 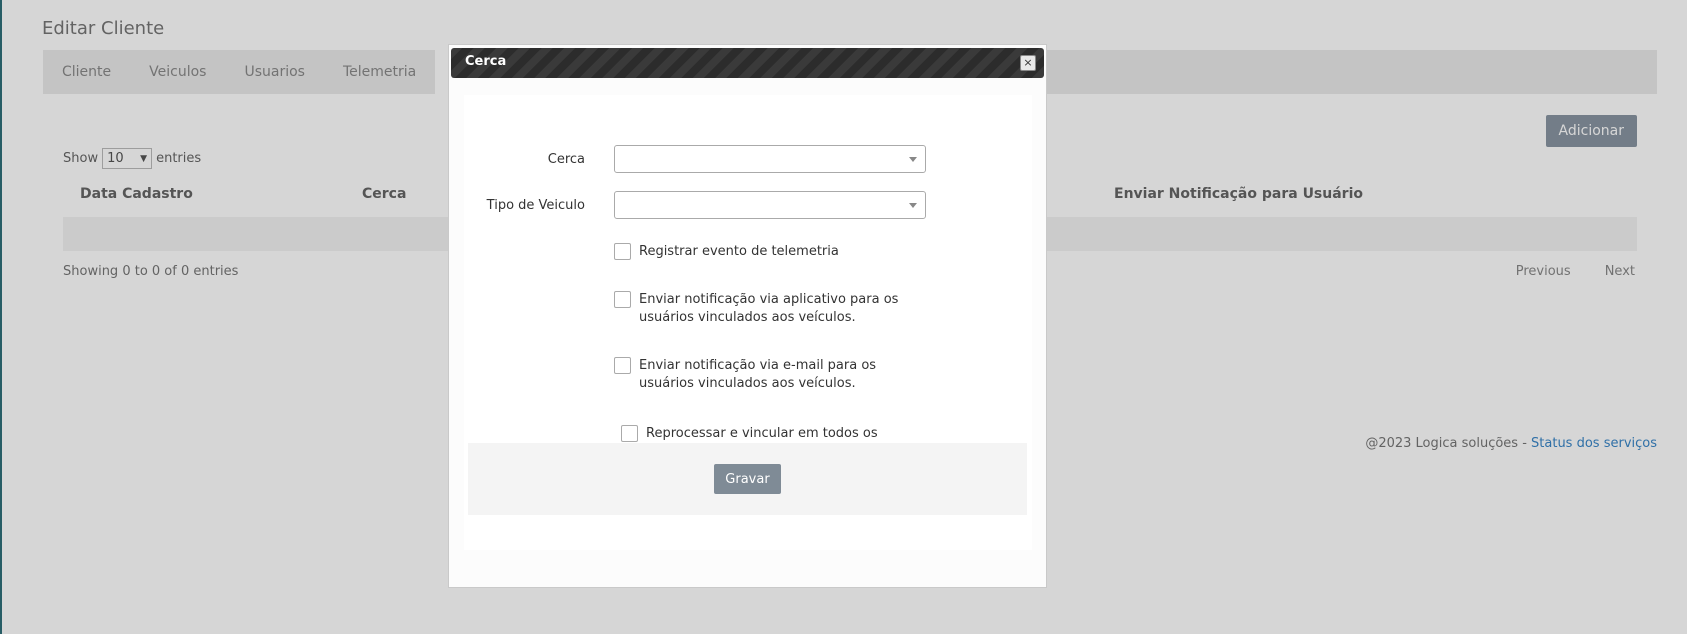 I want to click on save-button: Gravar, so click(x=747, y=479).